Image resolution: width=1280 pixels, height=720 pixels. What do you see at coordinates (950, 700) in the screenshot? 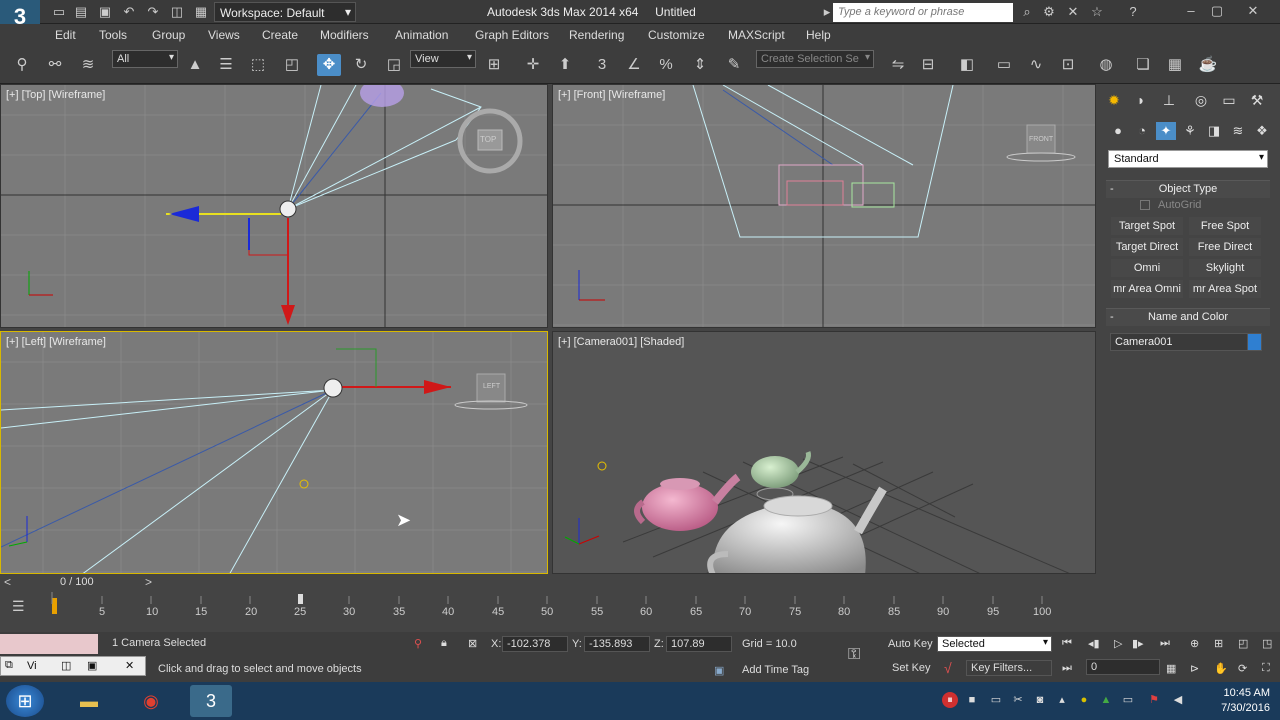
I see `record-icon: ⏸` at bounding box center [950, 700].